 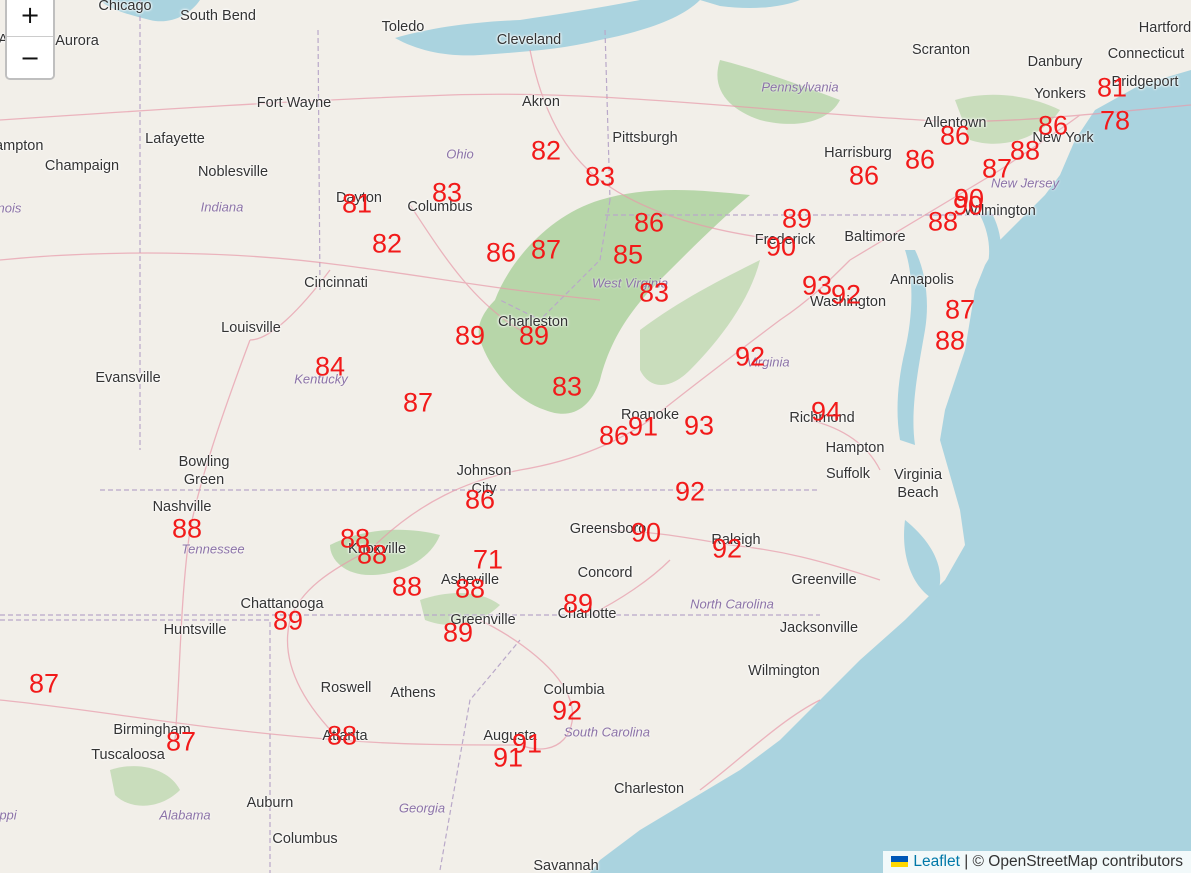 What do you see at coordinates (330, 366) in the screenshot?
I see `temperature-label: 84` at bounding box center [330, 366].